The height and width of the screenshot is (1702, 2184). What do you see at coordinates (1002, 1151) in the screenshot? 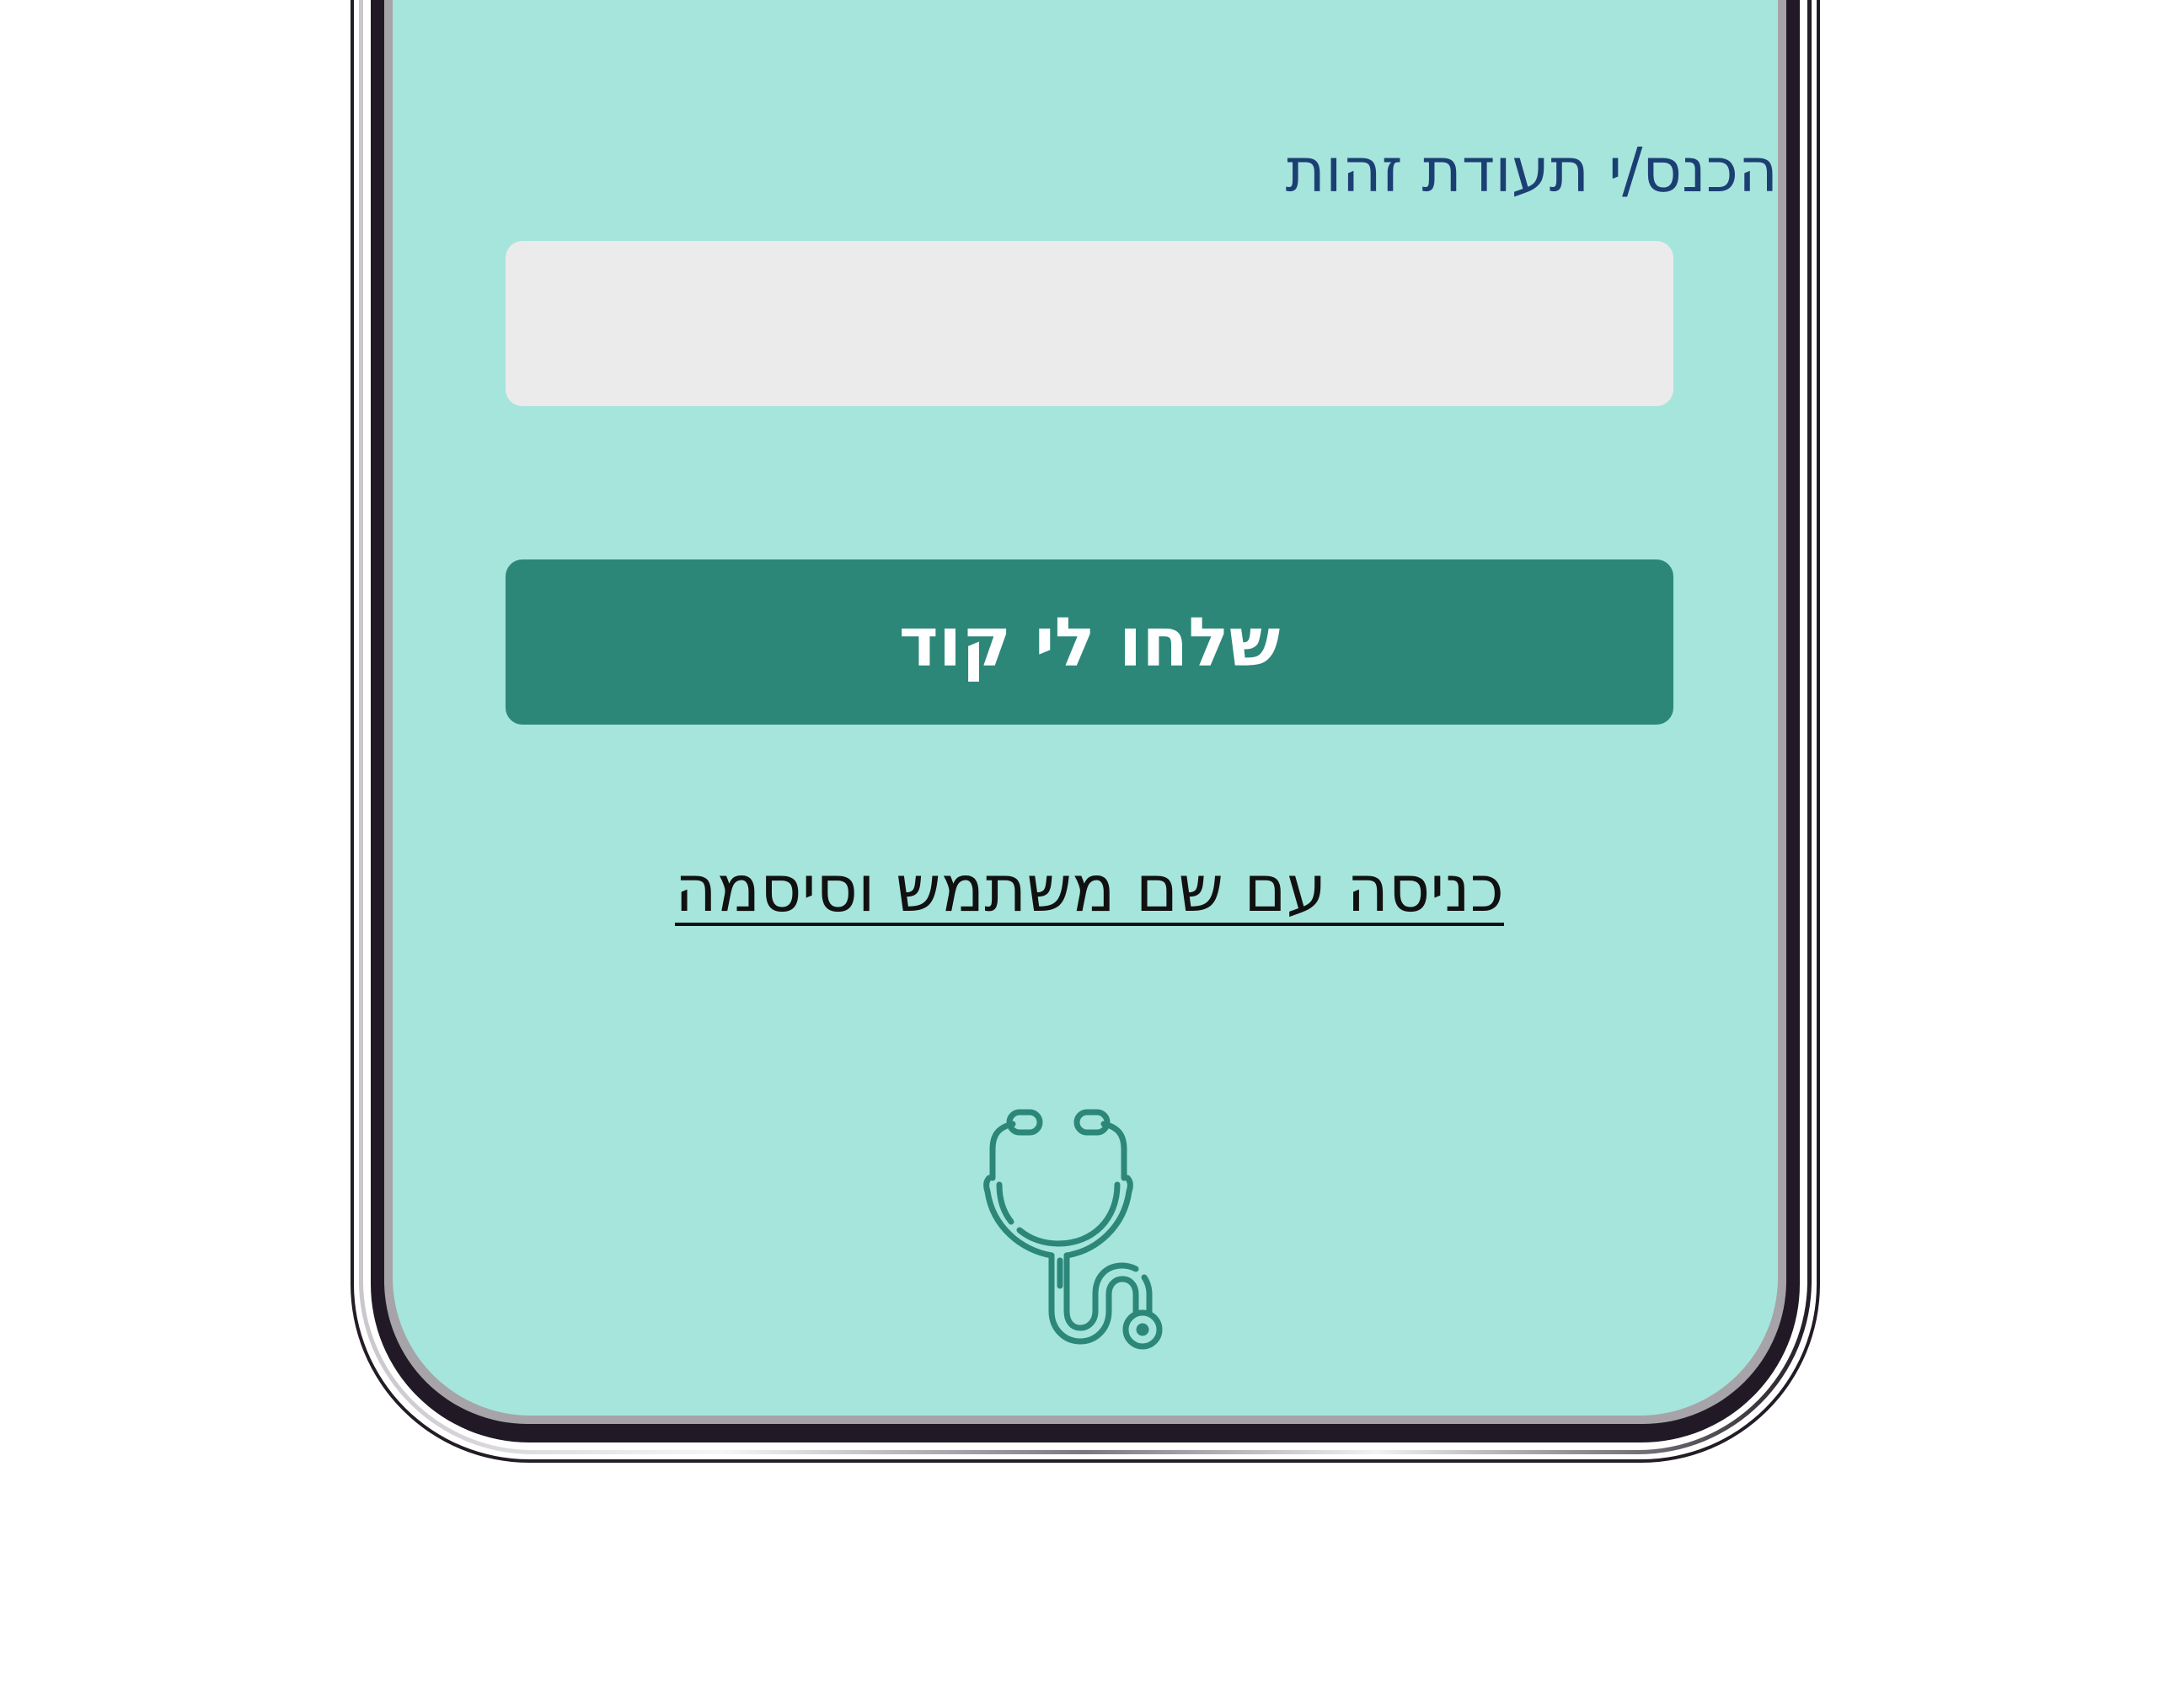
I see `stethoscope-tube-left` at bounding box center [1002, 1151].